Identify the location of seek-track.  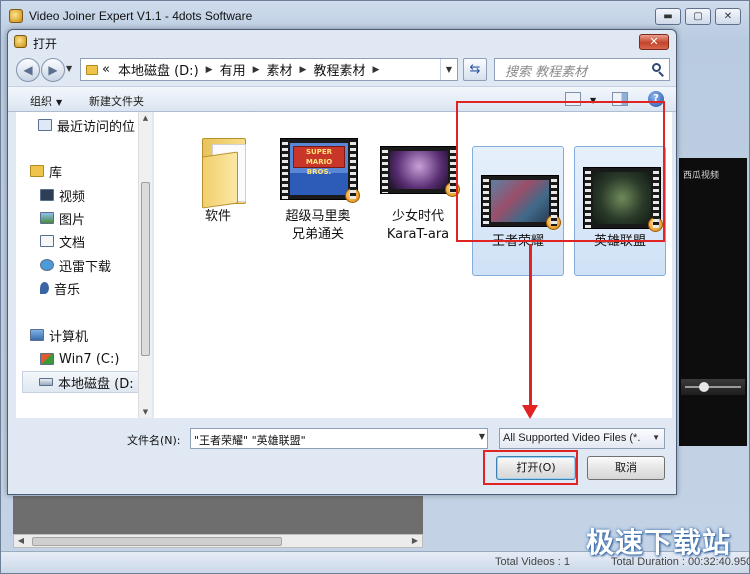
(713, 387).